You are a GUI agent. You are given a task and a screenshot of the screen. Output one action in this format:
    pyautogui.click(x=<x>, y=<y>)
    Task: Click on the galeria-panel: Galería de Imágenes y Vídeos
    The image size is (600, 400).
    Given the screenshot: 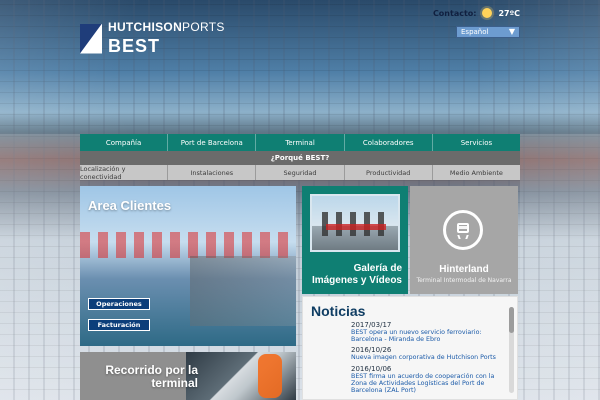 What is the action you would take?
    pyautogui.click(x=355, y=240)
    